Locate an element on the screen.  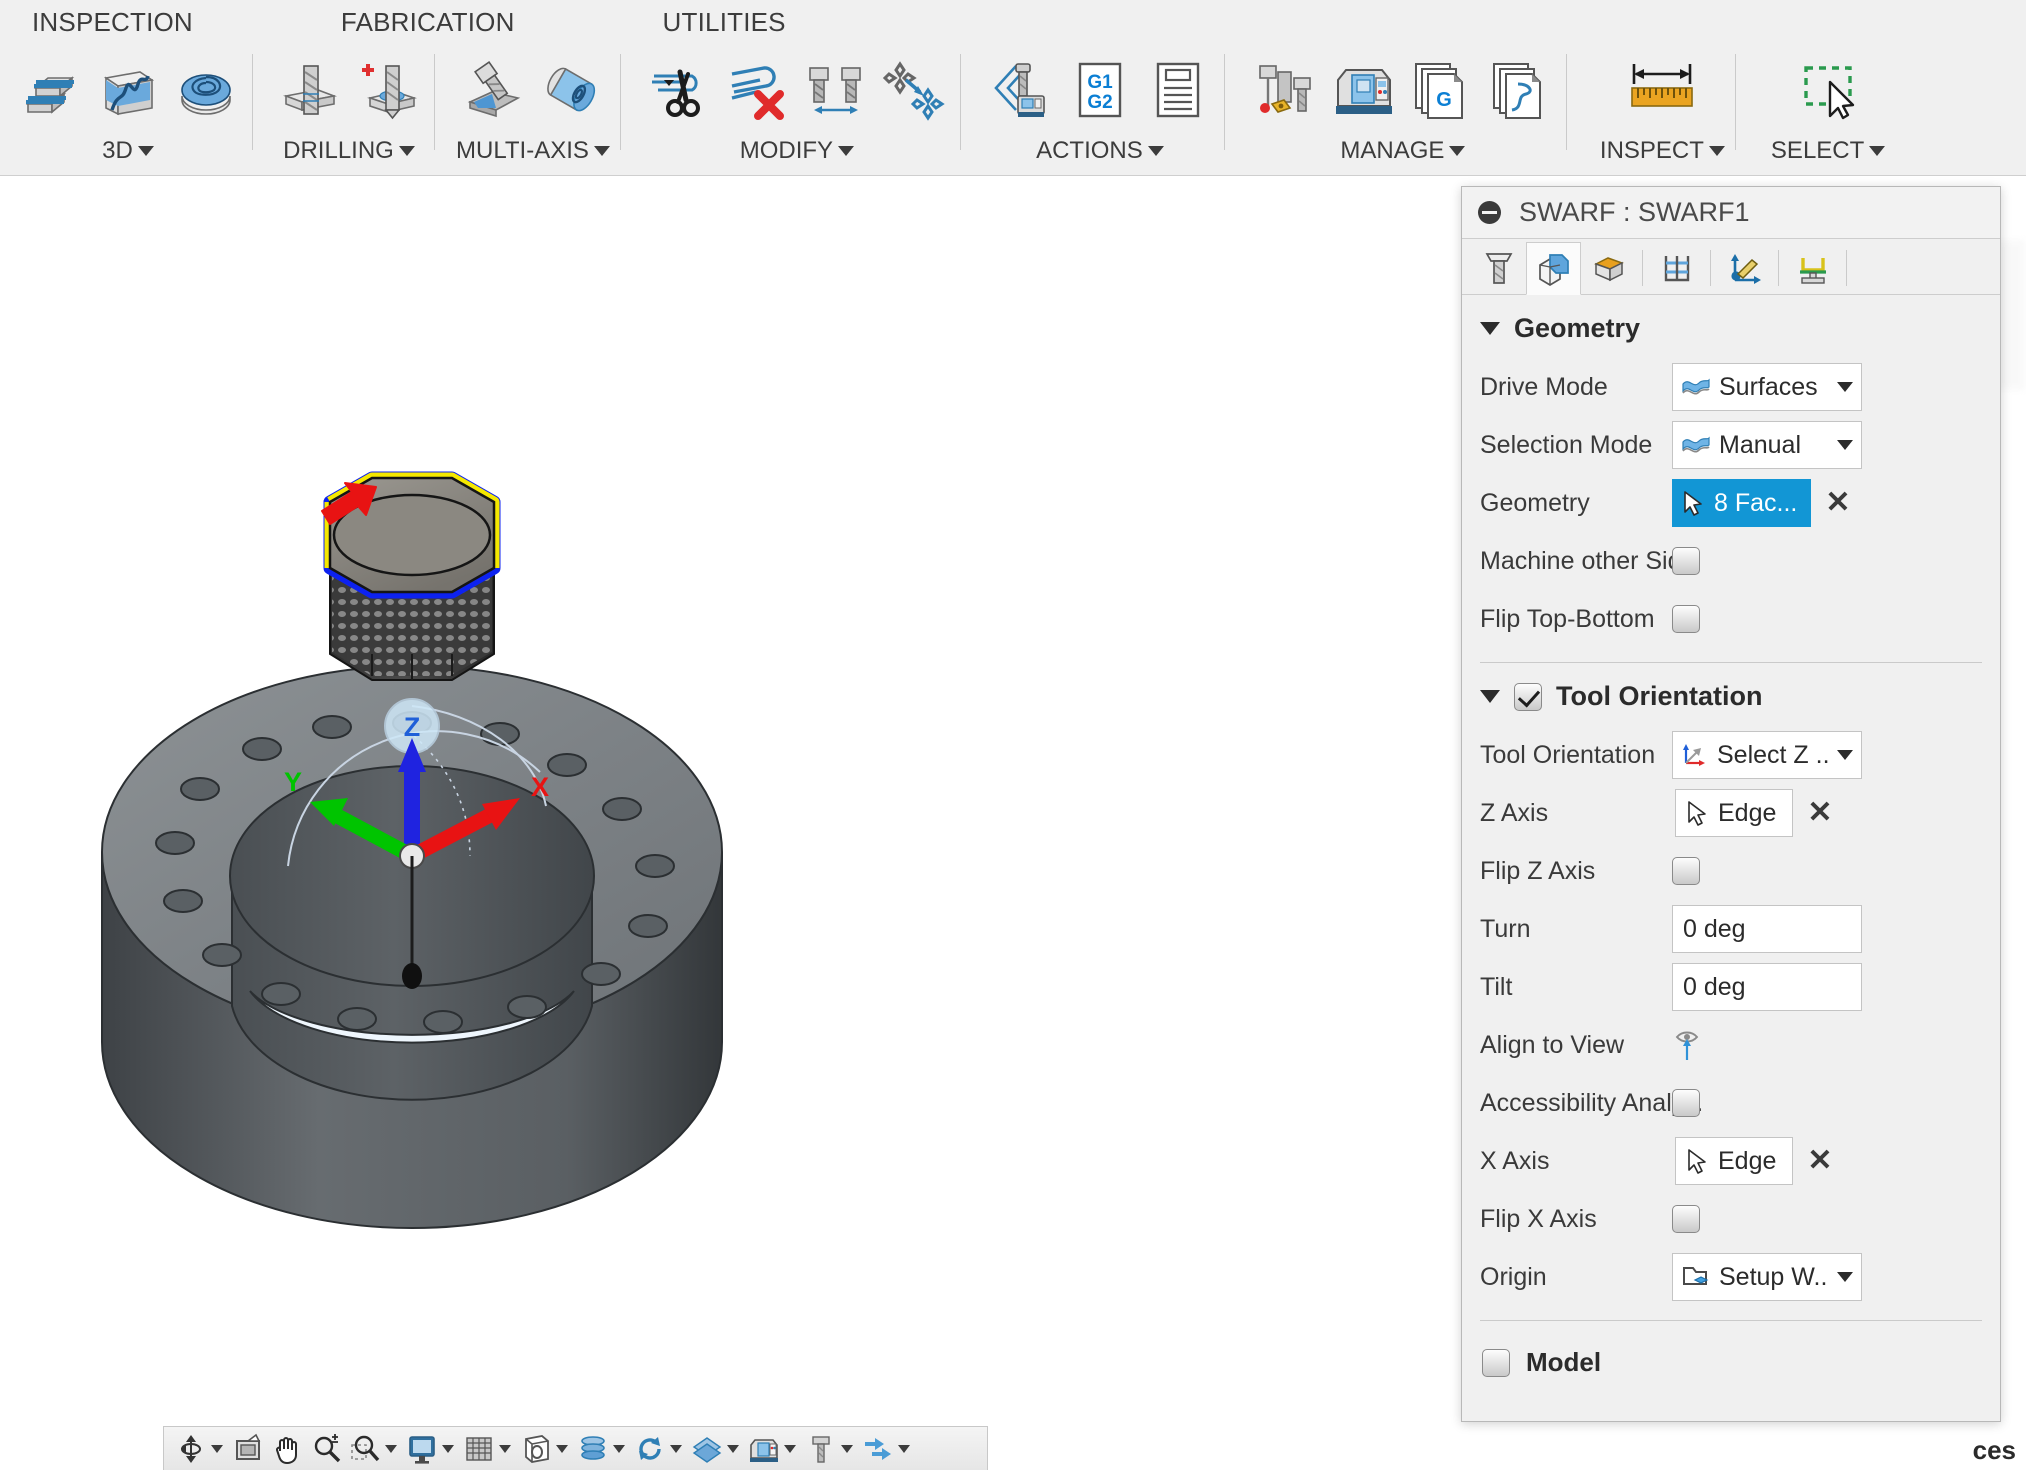
grid-snap-nav-item is located at coordinates (488, 1449).